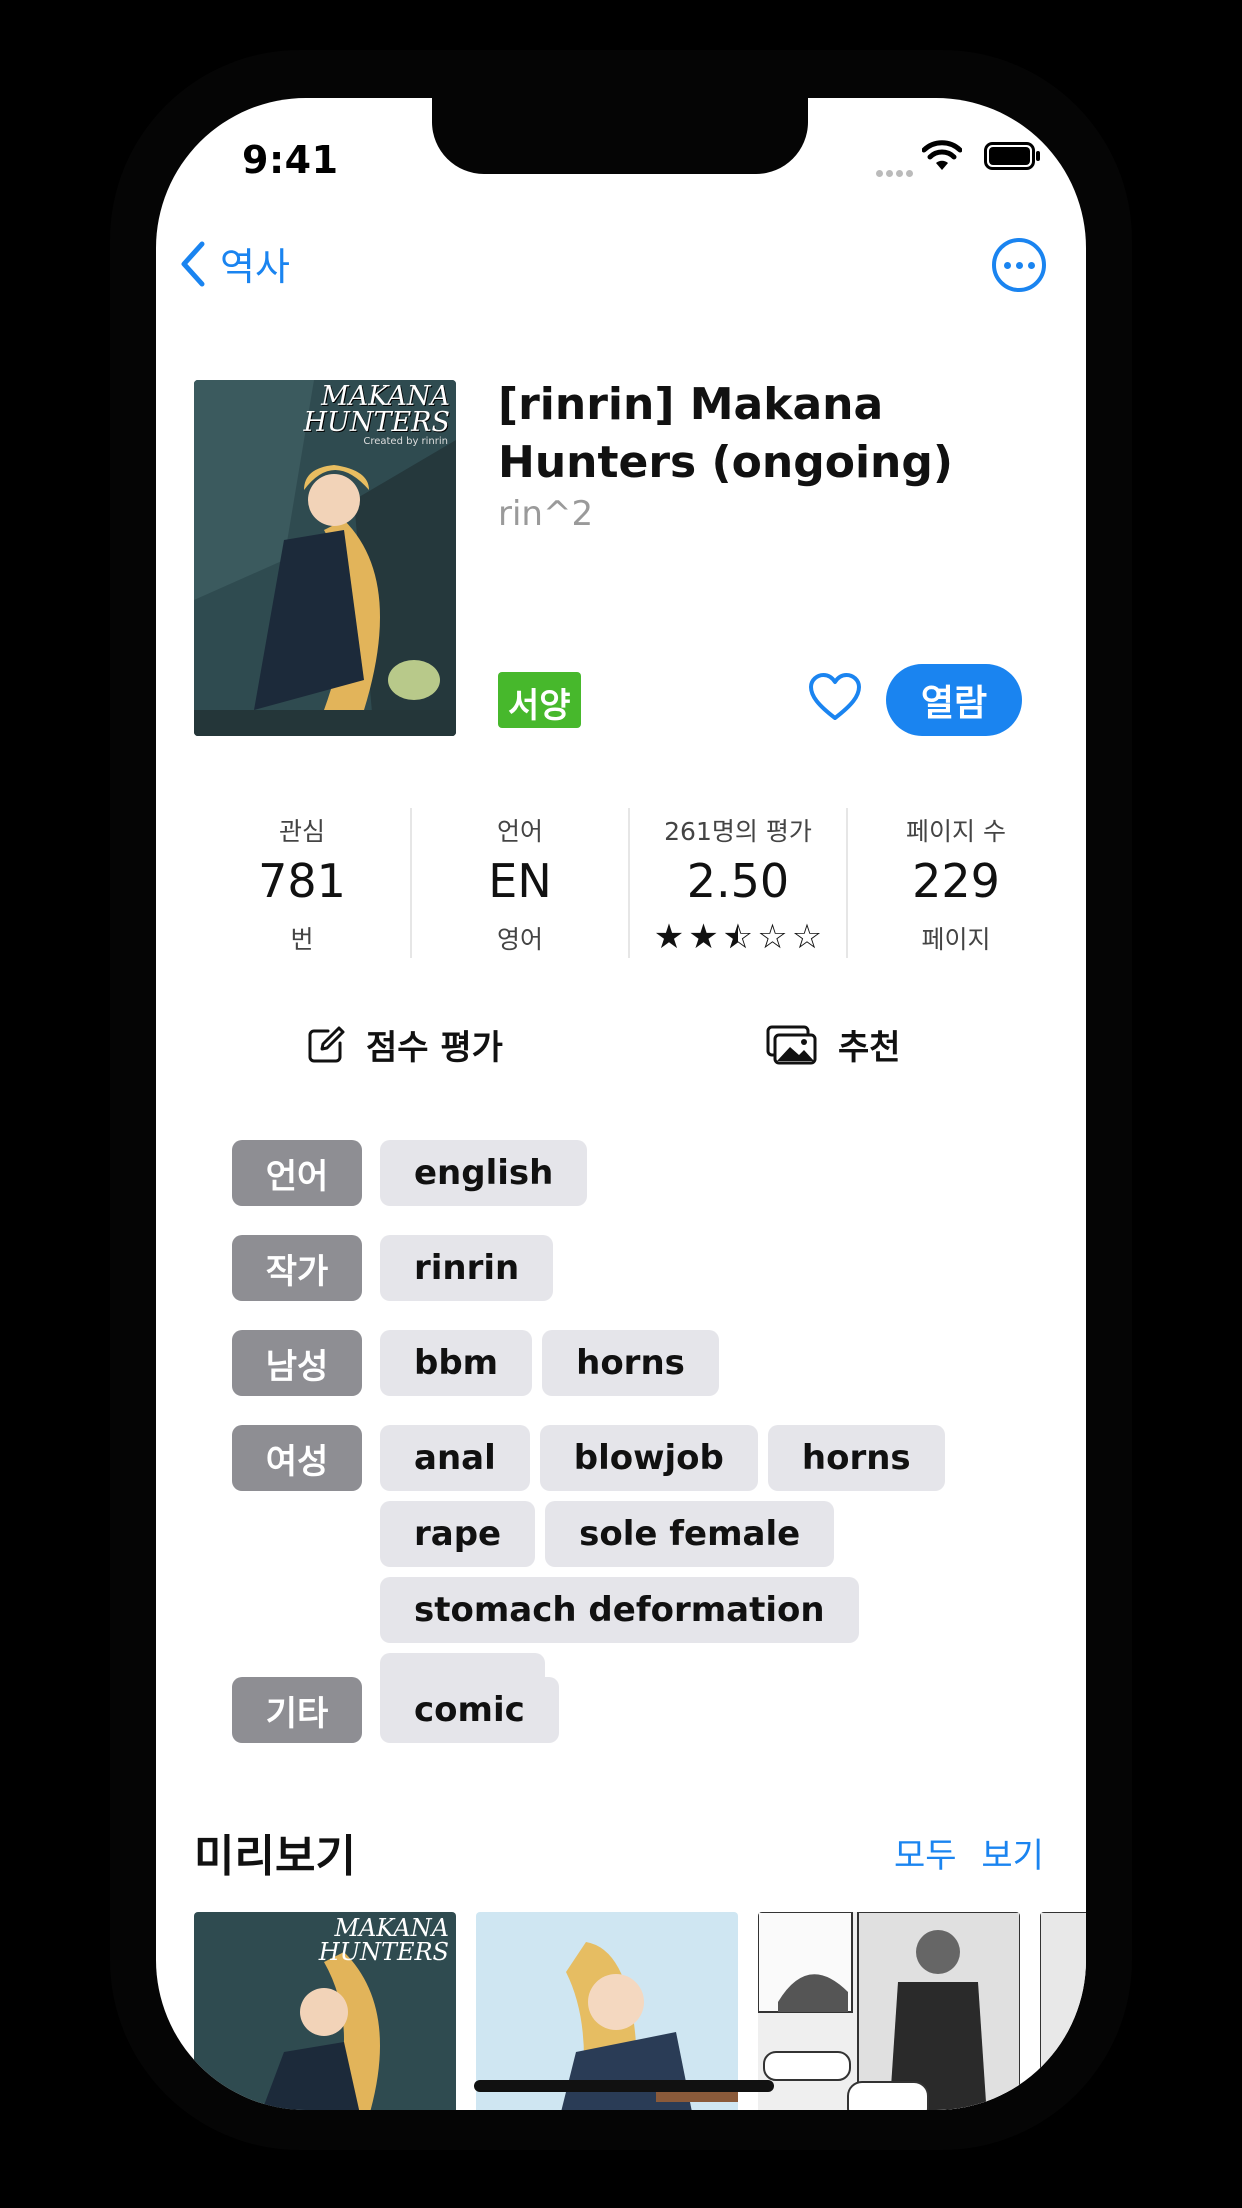 The width and height of the screenshot is (1242, 2208). I want to click on stat-favorites: 관심 781 번, so click(303, 883).